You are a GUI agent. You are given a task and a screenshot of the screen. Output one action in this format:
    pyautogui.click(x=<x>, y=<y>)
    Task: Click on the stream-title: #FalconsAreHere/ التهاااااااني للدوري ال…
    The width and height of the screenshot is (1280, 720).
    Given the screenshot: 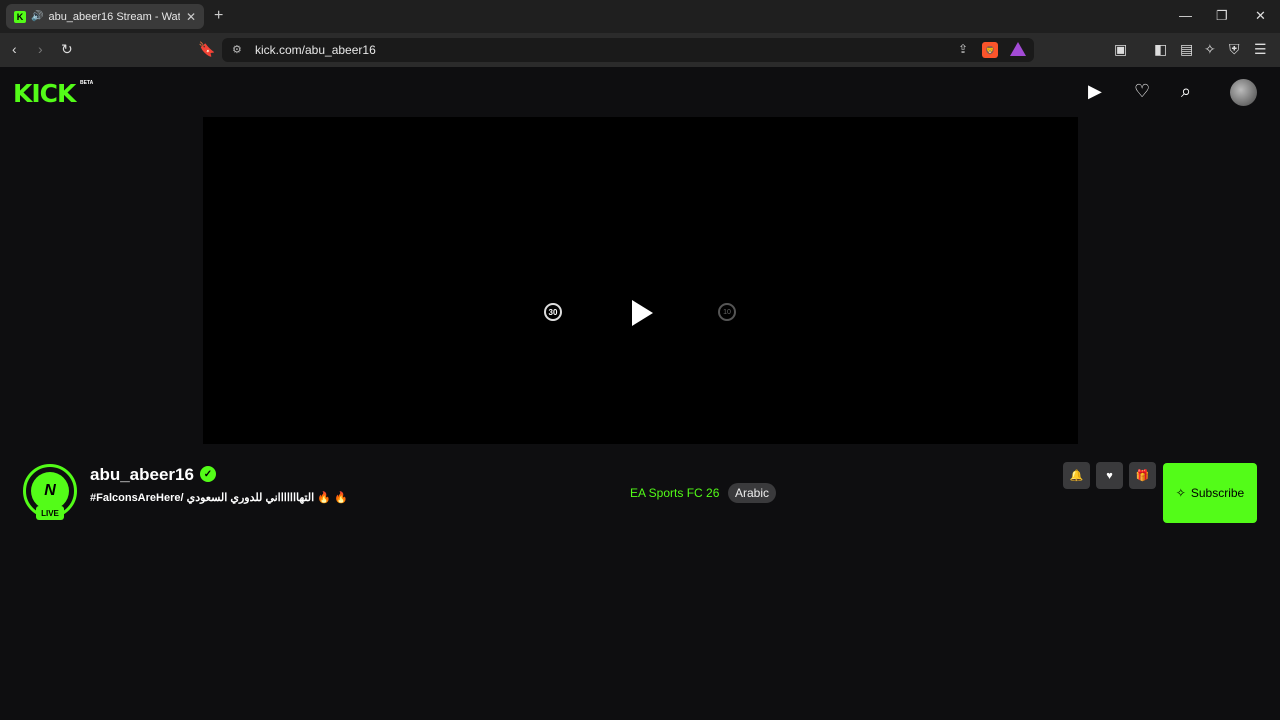 What is the action you would take?
    pyautogui.click(x=219, y=498)
    